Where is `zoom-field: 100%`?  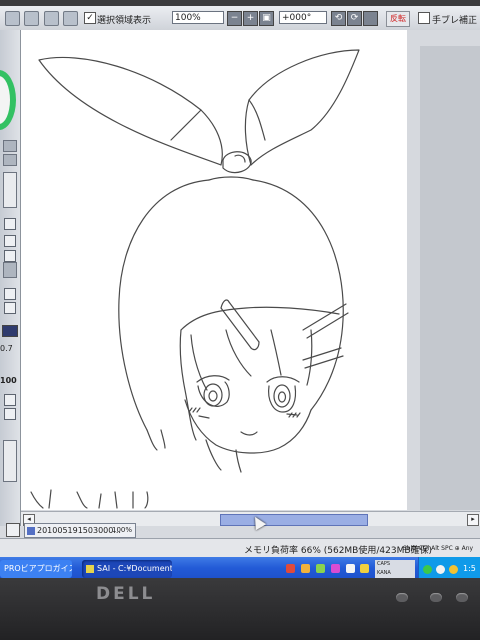 zoom-field: 100% is located at coordinates (198, 17).